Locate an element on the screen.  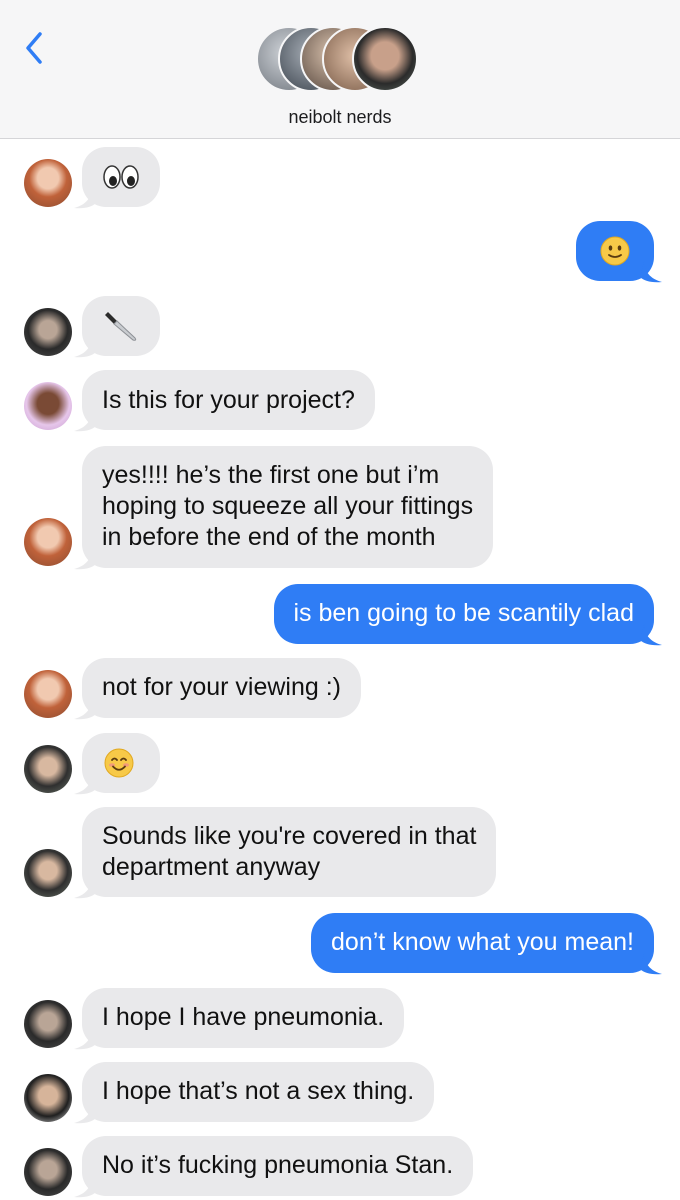
message-text: Is this for your project? is located at coordinates (228, 400).